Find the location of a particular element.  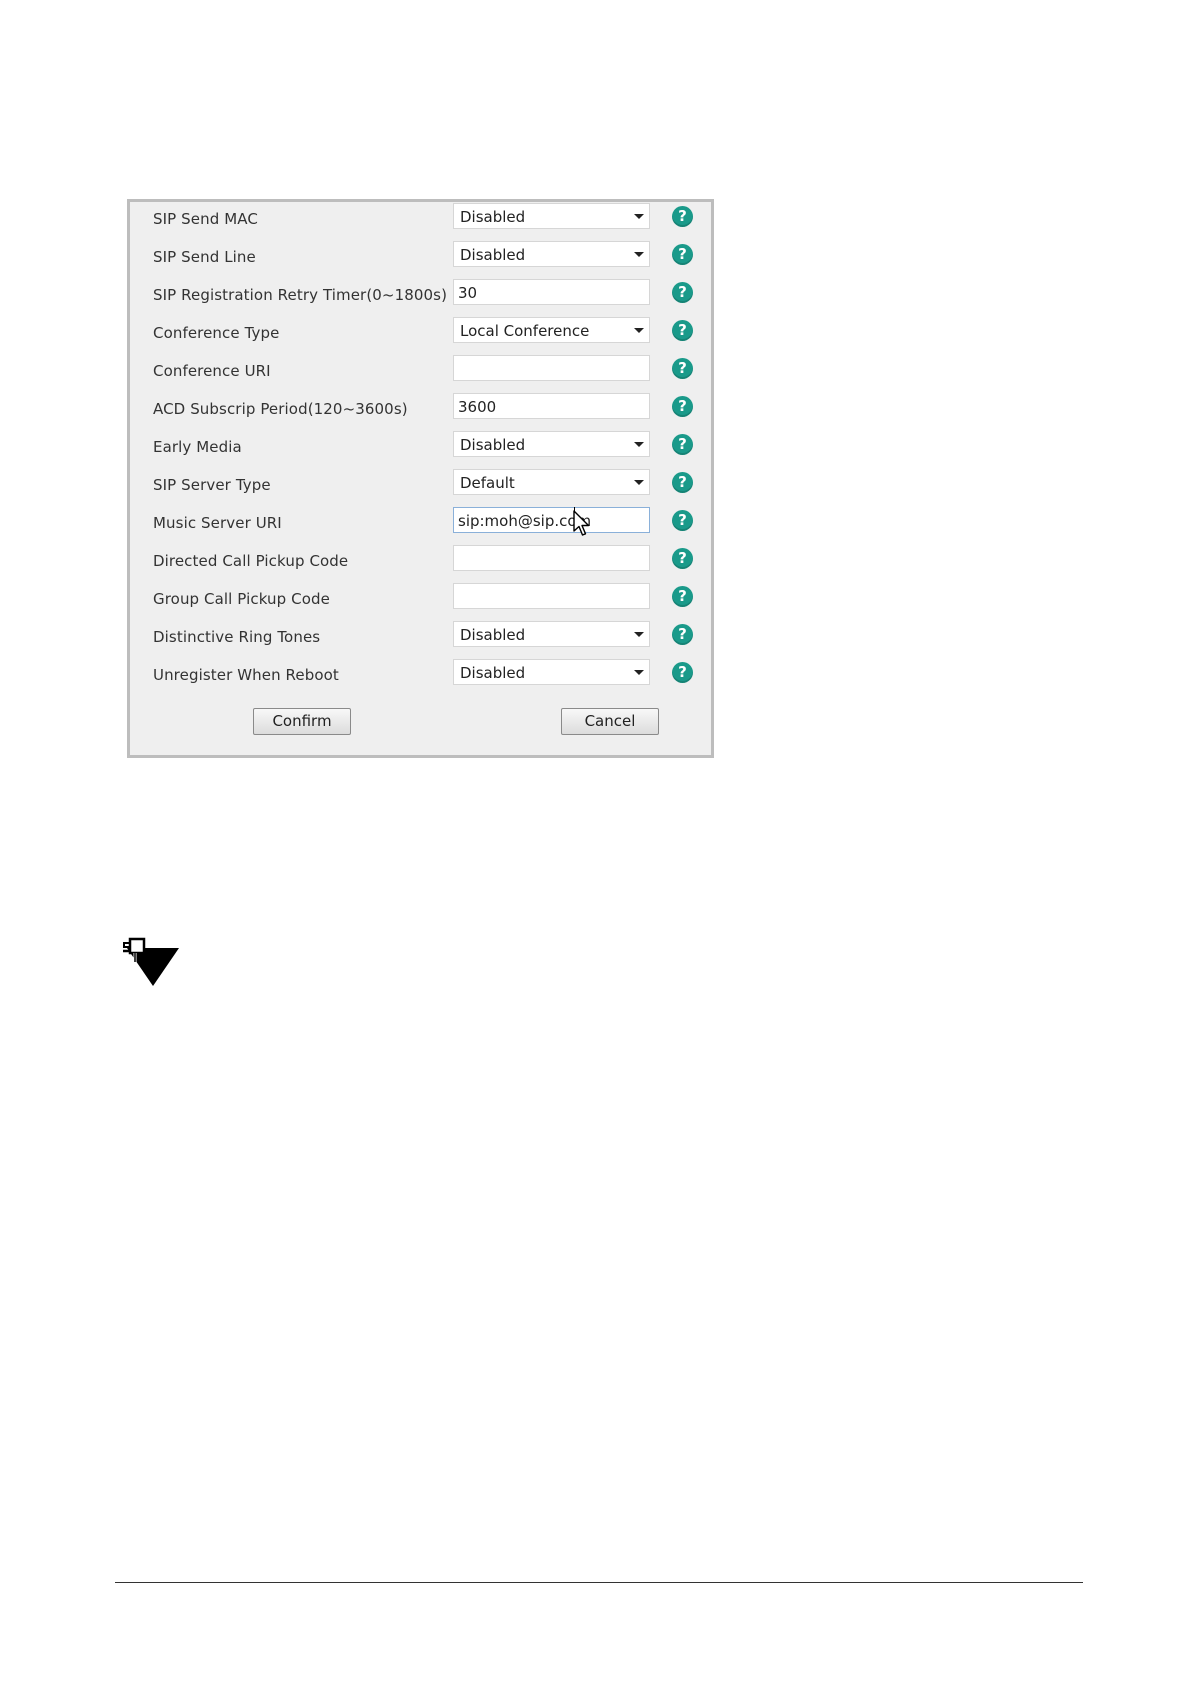

setting-label: Directed Call Pickup Code is located at coordinates (251, 561).